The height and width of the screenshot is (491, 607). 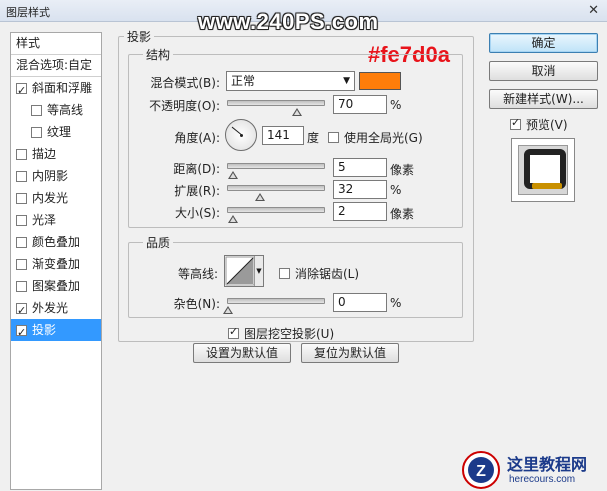 I want to click on global-light-checkbox: 使用全局光(G), so click(x=375, y=137).